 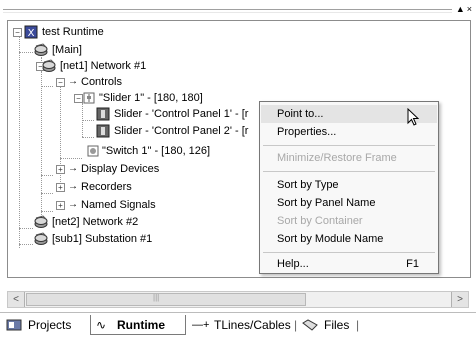 What do you see at coordinates (166, 299) in the screenshot?
I see `scroll-thumb: |||` at bounding box center [166, 299].